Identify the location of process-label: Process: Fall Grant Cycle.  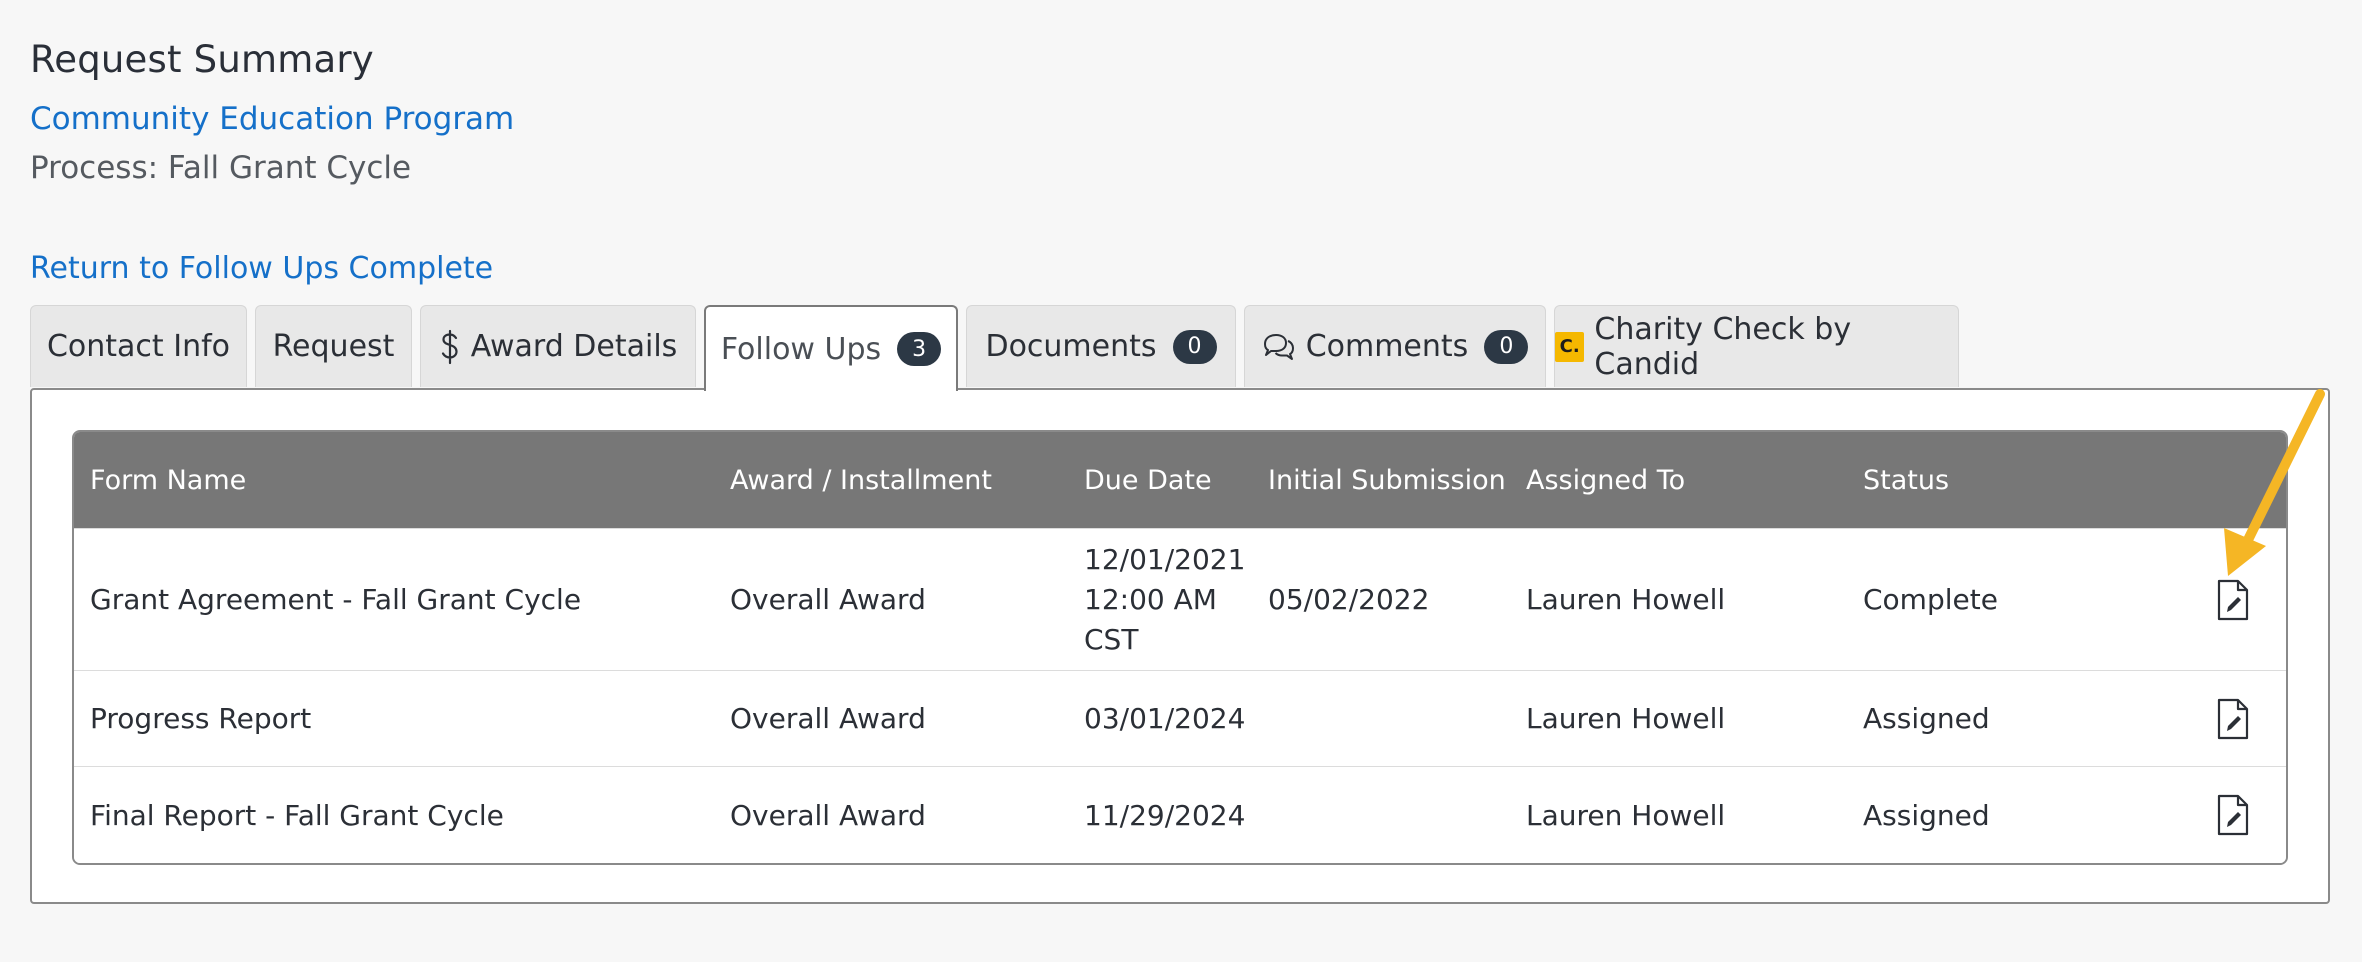
(221, 168).